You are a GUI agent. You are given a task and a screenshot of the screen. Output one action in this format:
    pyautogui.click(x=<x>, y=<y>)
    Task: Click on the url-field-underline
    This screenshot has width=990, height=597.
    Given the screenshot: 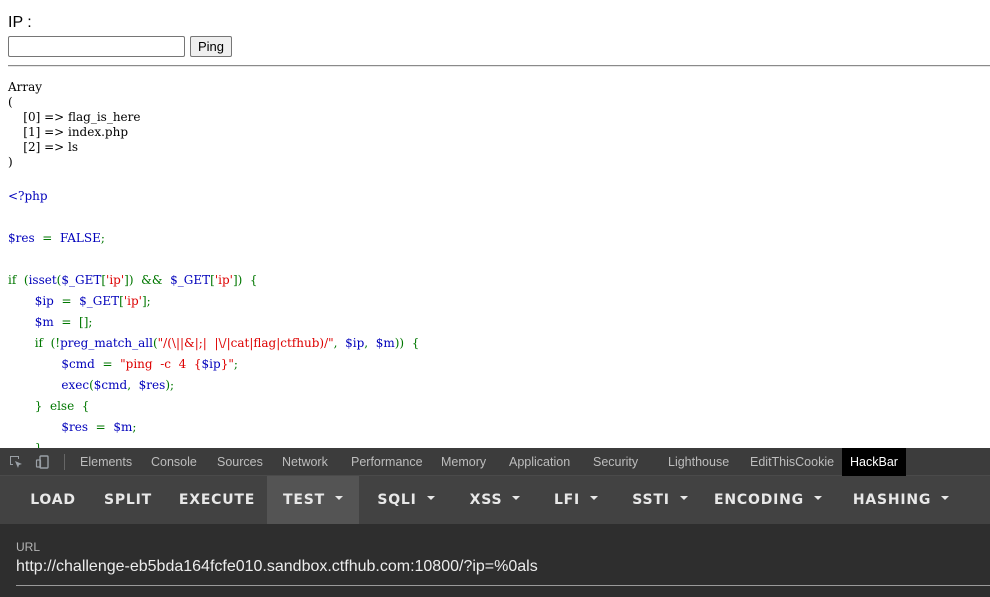 What is the action you would take?
    pyautogui.click(x=503, y=585)
    